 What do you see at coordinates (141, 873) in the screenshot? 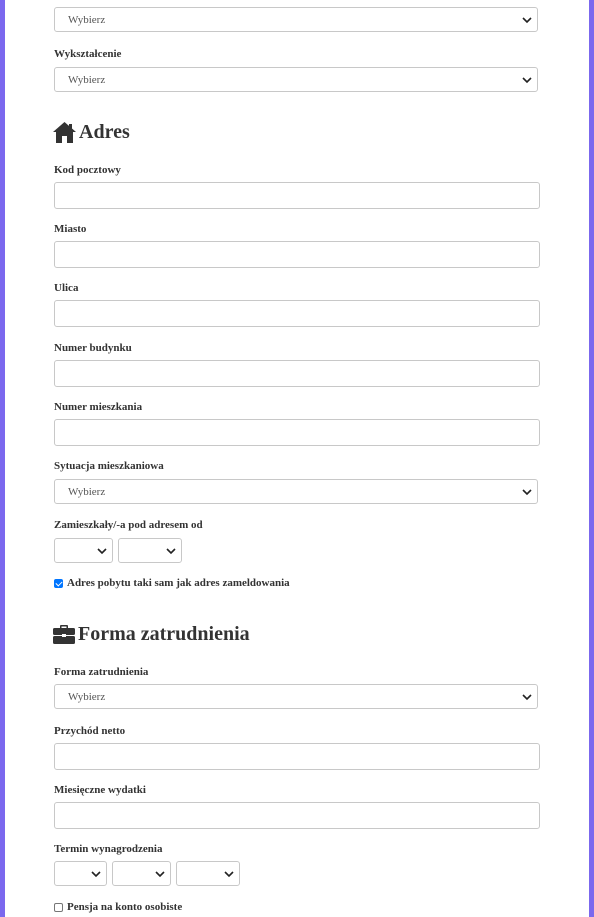
I see `salary-month-select` at bounding box center [141, 873].